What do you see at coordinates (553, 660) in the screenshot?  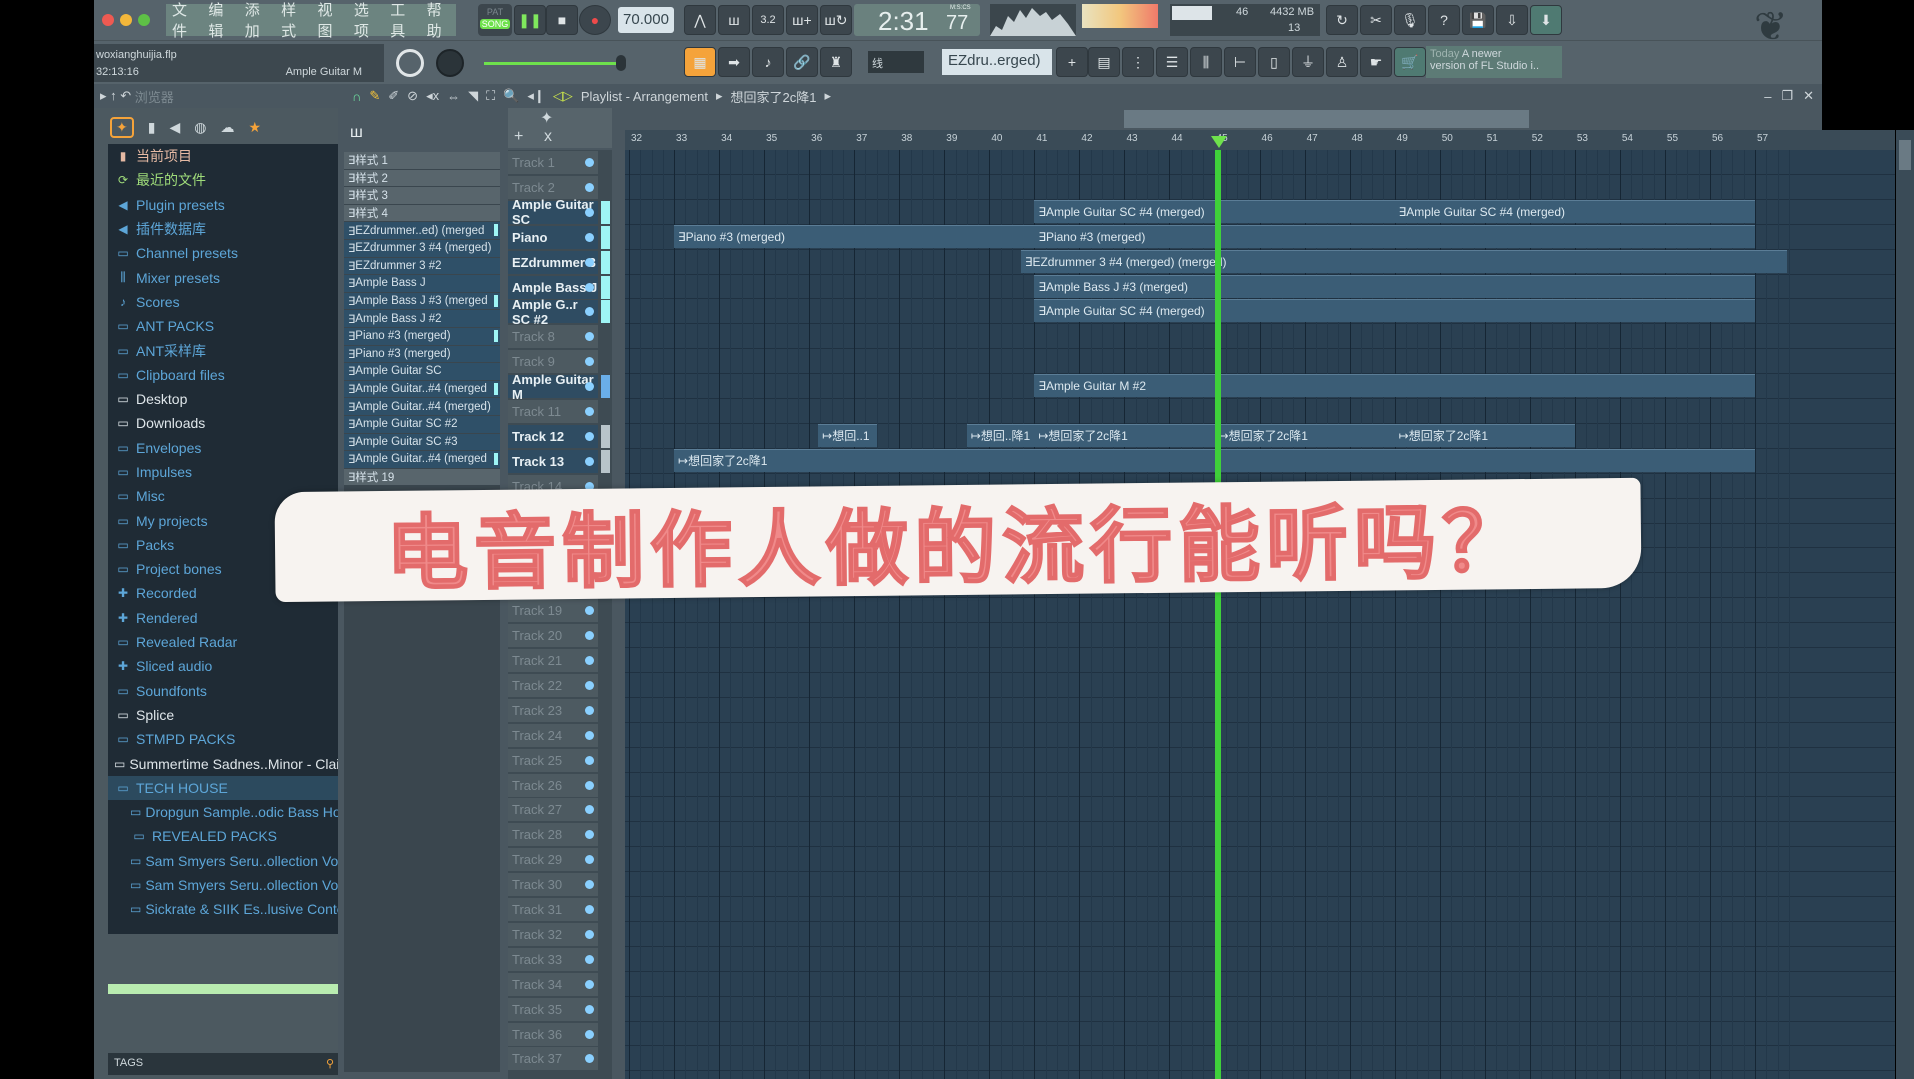 I see `track-header: Track 21` at bounding box center [553, 660].